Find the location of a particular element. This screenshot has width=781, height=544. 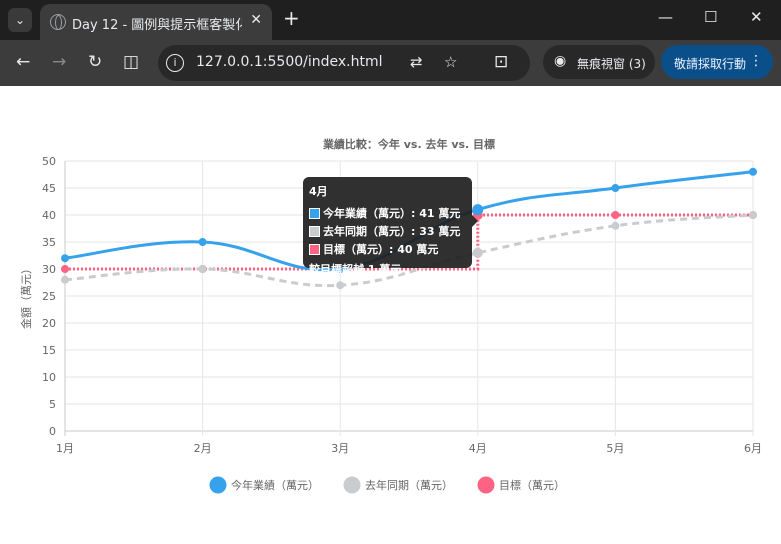

tooltip-footer: 較目標超越 1 萬元 is located at coordinates (355, 269).